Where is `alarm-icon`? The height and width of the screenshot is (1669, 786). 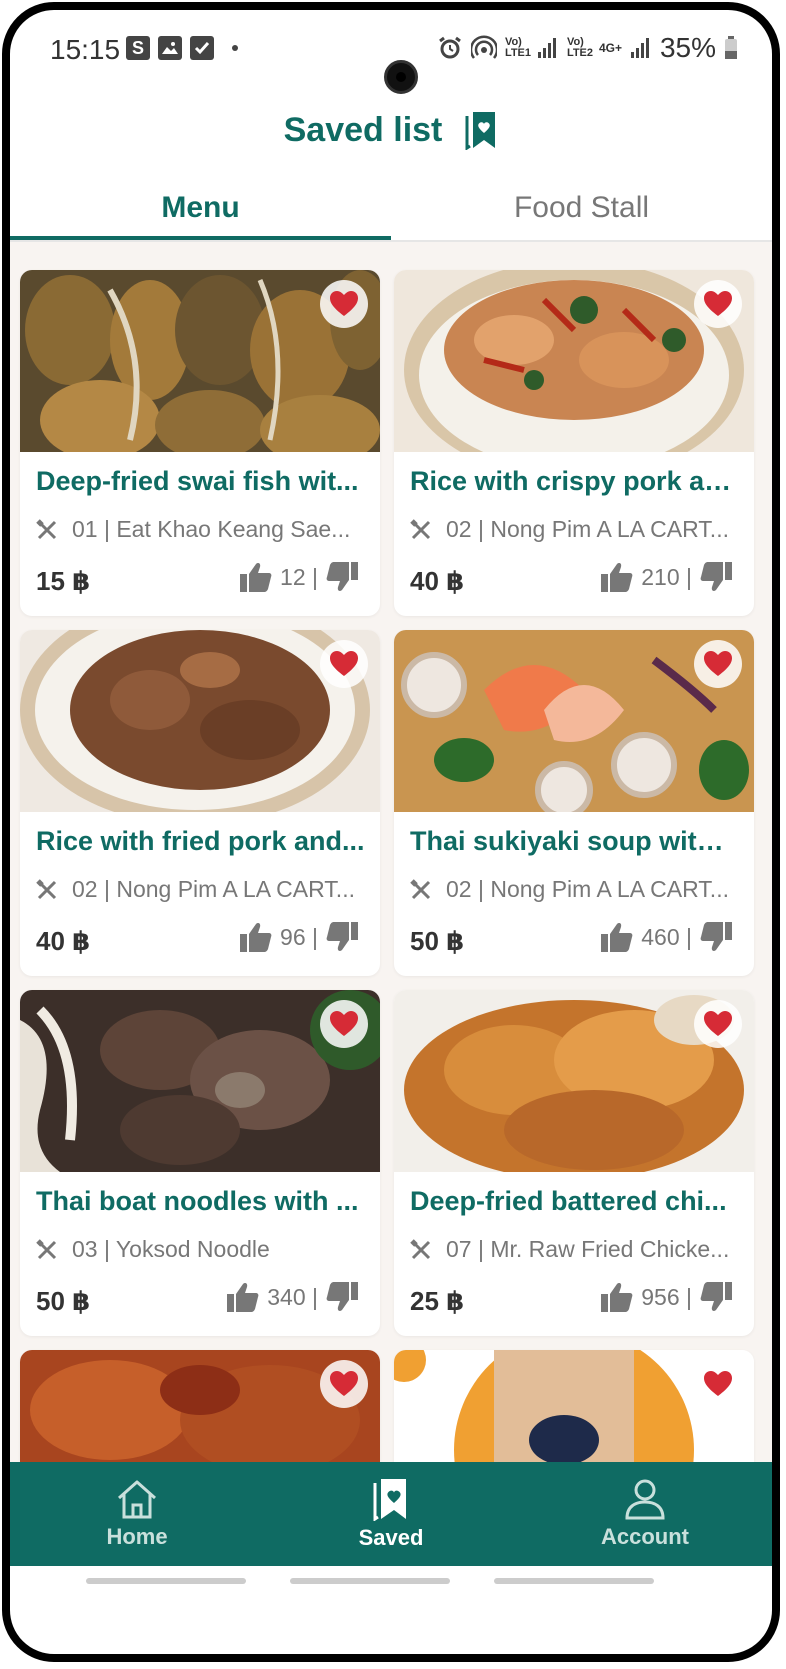 alarm-icon is located at coordinates (450, 47).